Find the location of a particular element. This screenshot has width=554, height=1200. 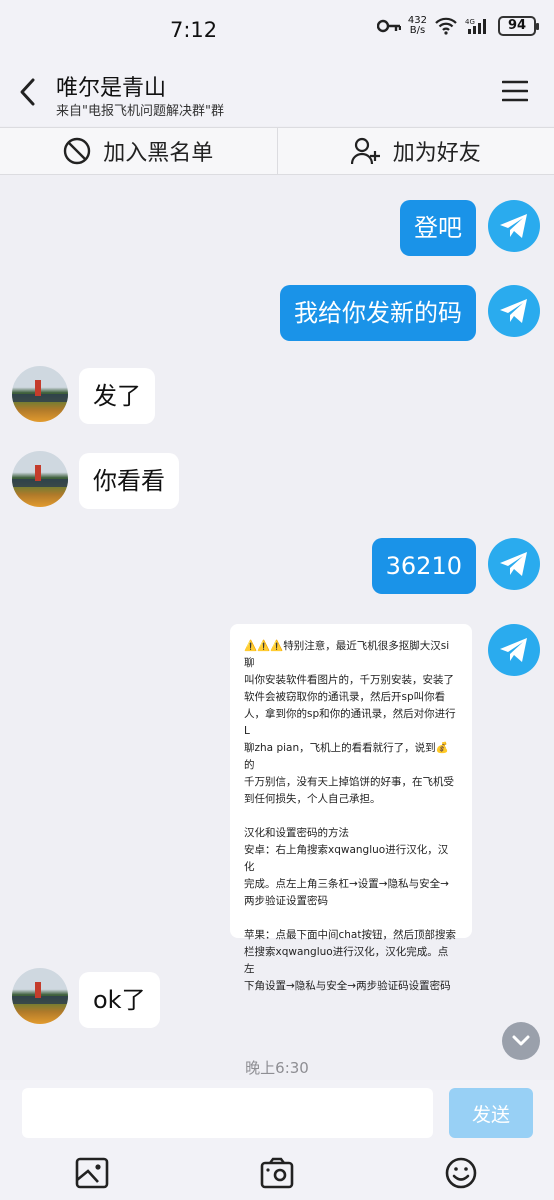

add-to-blacklist-button: 加入黑名单 is located at coordinates (138, 151).